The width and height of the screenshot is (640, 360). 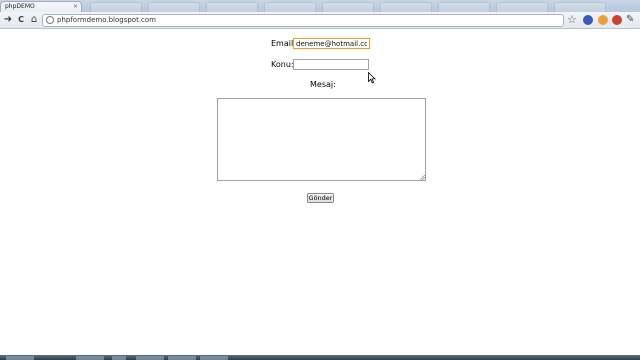 What do you see at coordinates (41, 6) in the screenshot?
I see `tab-active: phpDEMO ×` at bounding box center [41, 6].